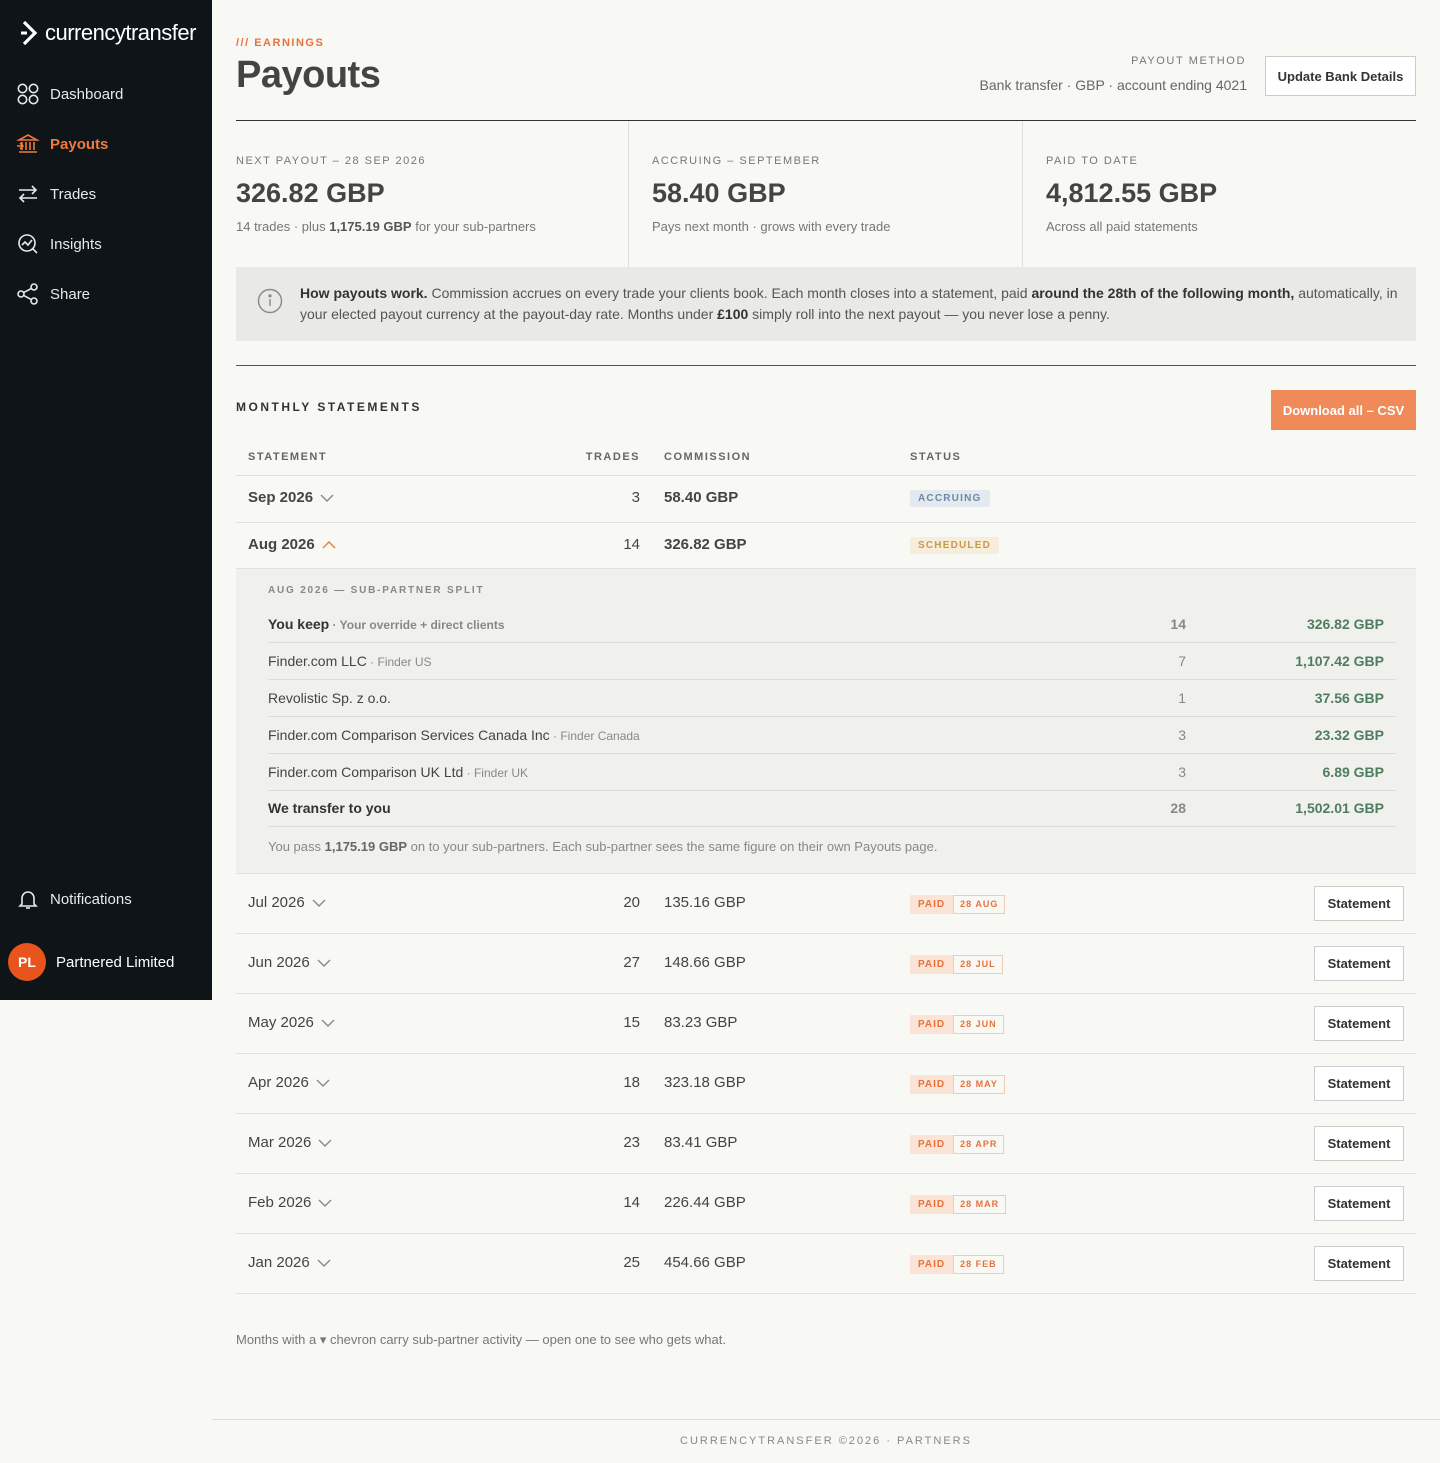  I want to click on trades-count: 27, so click(631, 962).